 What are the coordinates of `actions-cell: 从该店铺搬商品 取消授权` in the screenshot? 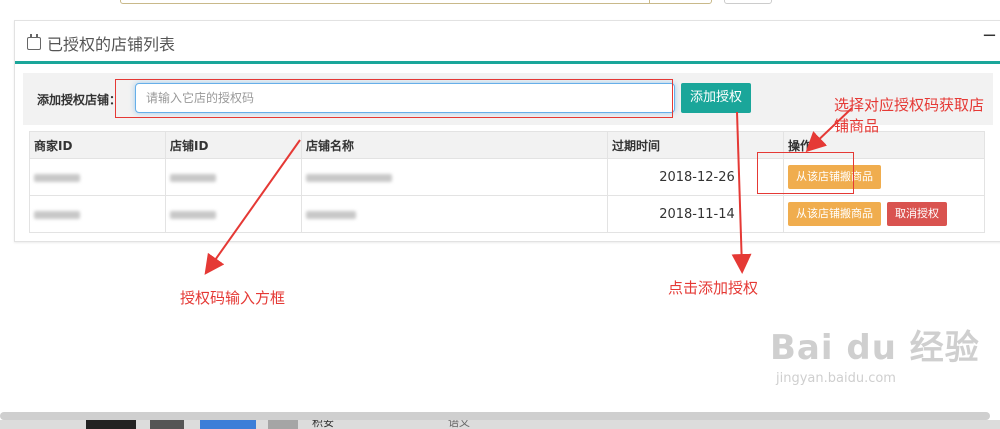 It's located at (884, 214).